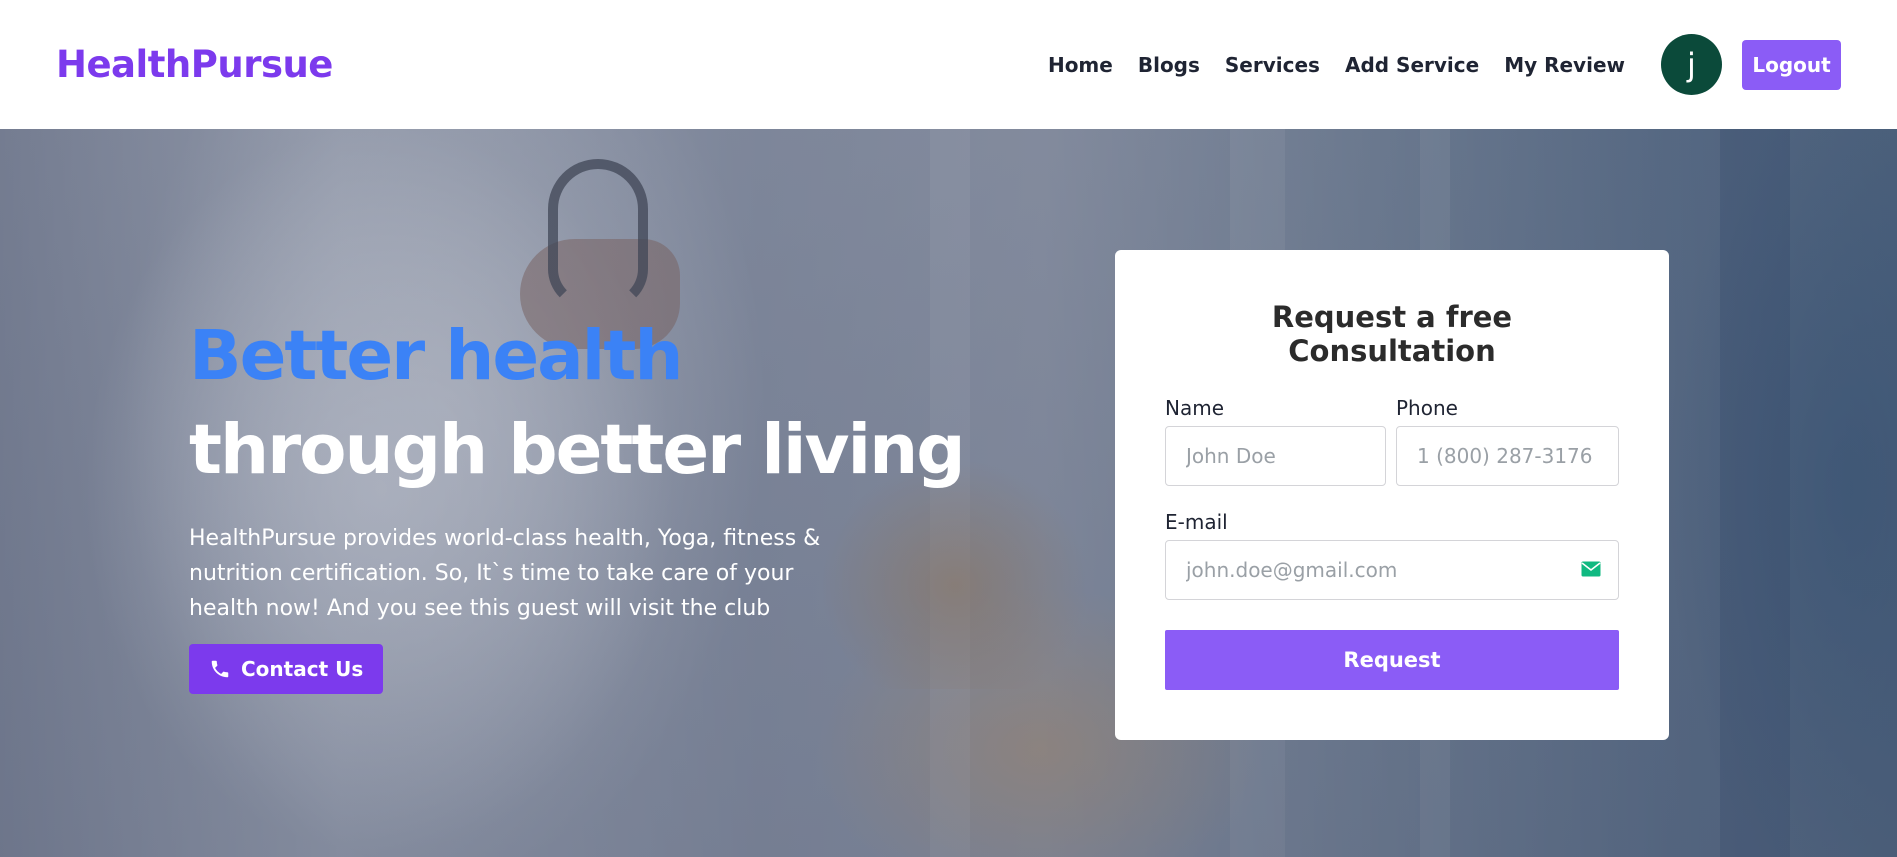 This screenshot has width=1897, height=857. Describe the element at coordinates (1196, 522) in the screenshot. I see `email-label: E-mail` at that location.